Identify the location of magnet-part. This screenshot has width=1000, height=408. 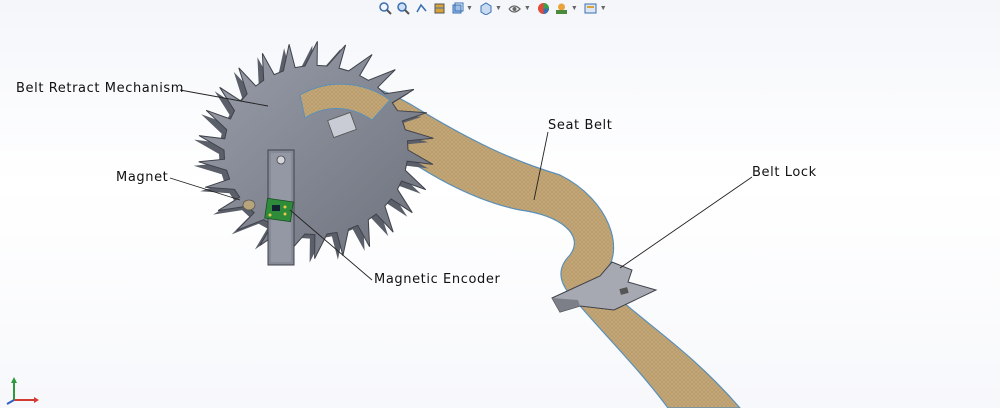
(249, 205).